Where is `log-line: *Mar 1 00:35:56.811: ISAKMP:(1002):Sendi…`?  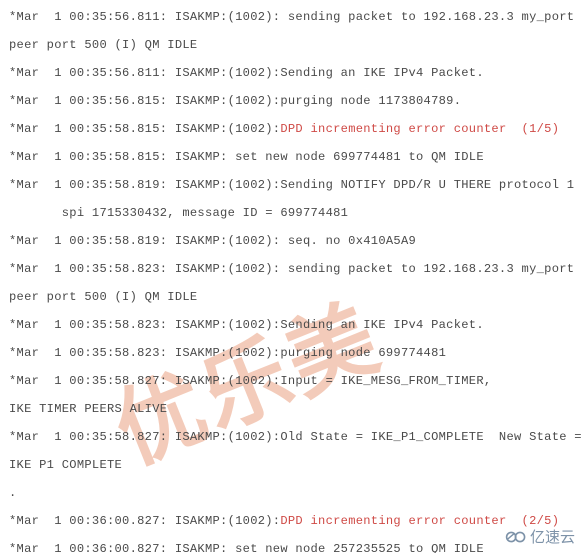
log-line: *Mar 1 00:35:56.811: ISAKMP:(1002):Sendi… is located at coordinates (290, 73).